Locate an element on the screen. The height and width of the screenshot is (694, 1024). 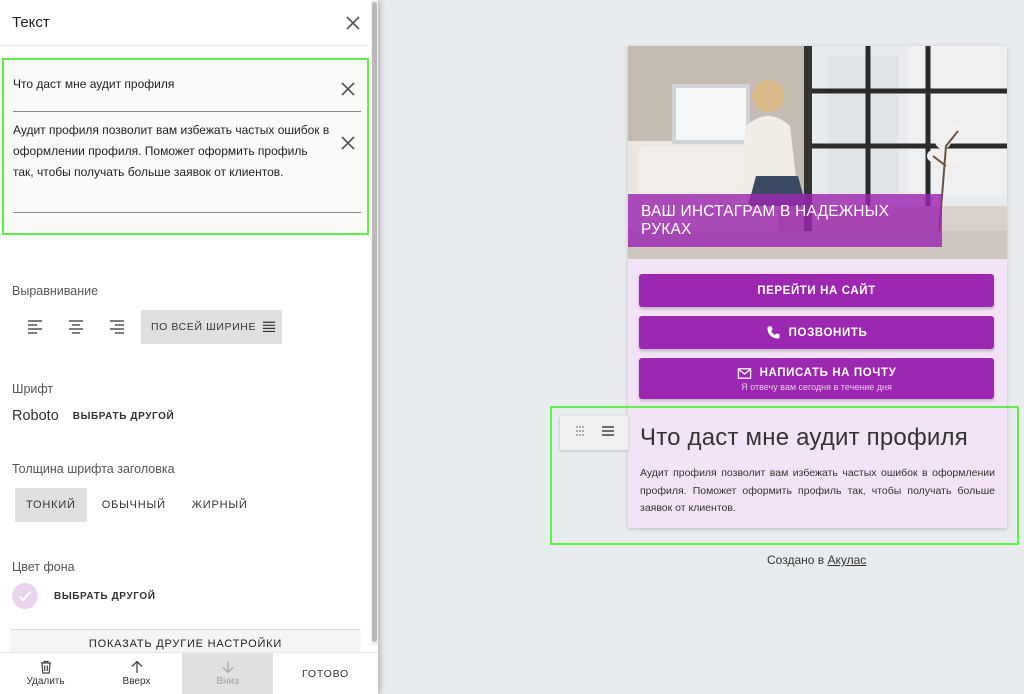
delete-label: Удалить is located at coordinates (45, 681).